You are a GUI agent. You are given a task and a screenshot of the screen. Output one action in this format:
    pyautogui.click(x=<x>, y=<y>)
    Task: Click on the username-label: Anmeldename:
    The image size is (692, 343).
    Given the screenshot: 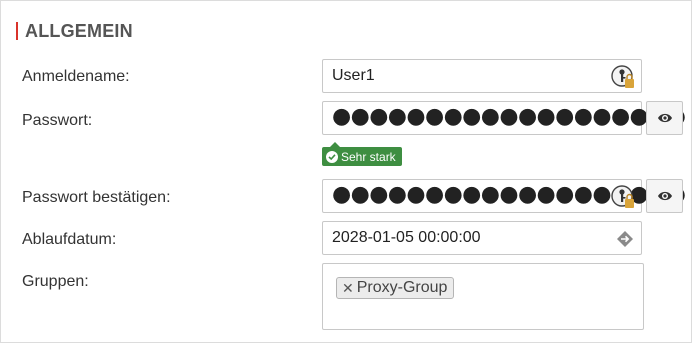 What is the action you would take?
    pyautogui.click(x=76, y=76)
    